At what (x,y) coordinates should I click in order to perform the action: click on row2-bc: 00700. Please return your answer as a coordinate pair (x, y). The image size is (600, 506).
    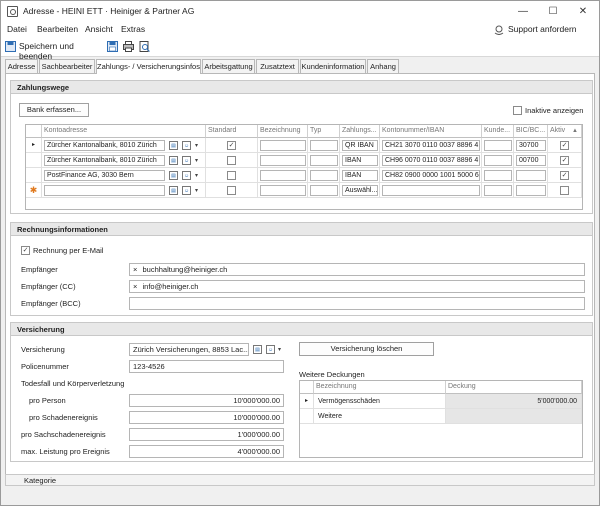
    Looking at the image, I should click on (531, 160).